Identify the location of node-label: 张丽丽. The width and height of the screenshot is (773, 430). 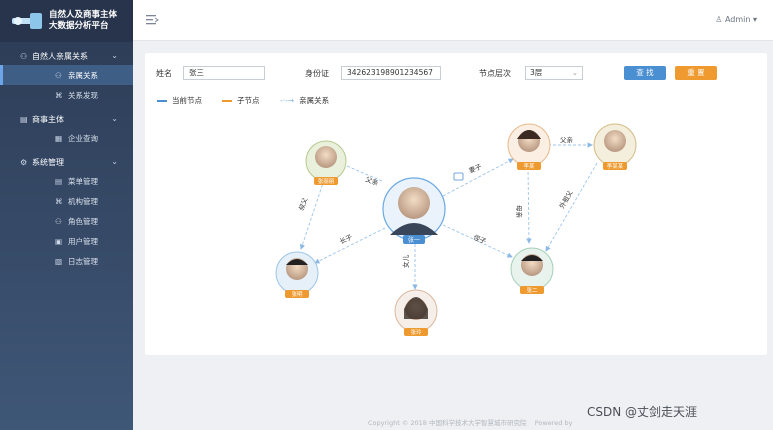
(326, 181).